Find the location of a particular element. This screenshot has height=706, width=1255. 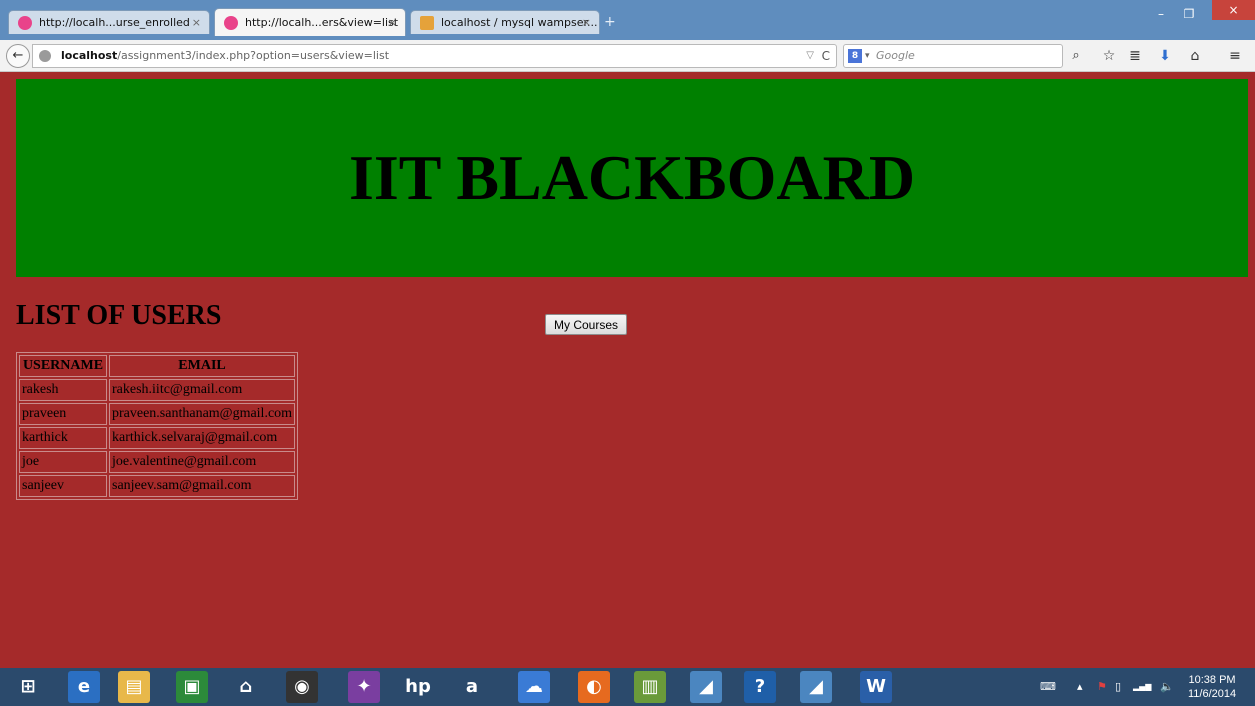

volume-icon: 🔈 is located at coordinates (1167, 687).